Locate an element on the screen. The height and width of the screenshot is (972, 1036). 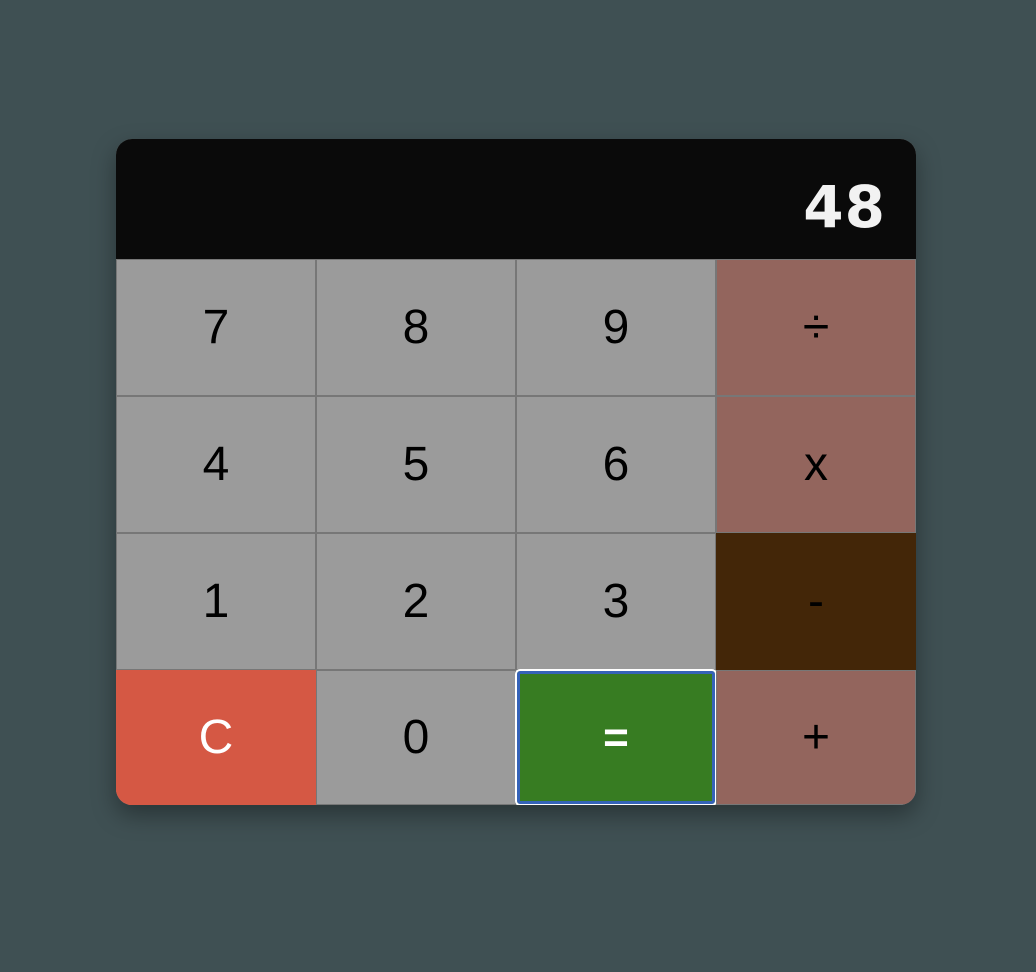
add-button: + is located at coordinates (816, 737).